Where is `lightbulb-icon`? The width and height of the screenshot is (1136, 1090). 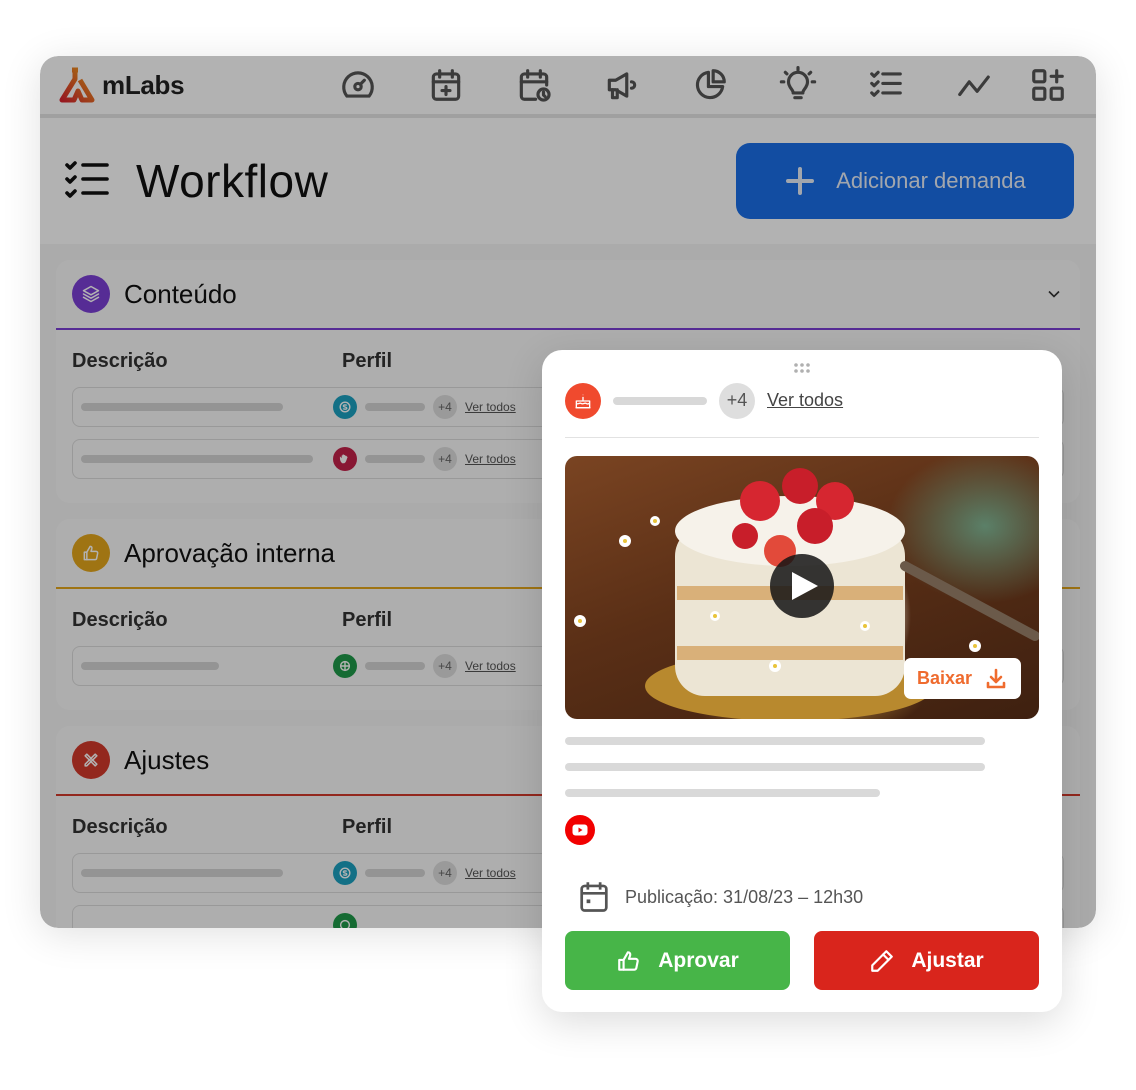 lightbulb-icon is located at coordinates (798, 83).